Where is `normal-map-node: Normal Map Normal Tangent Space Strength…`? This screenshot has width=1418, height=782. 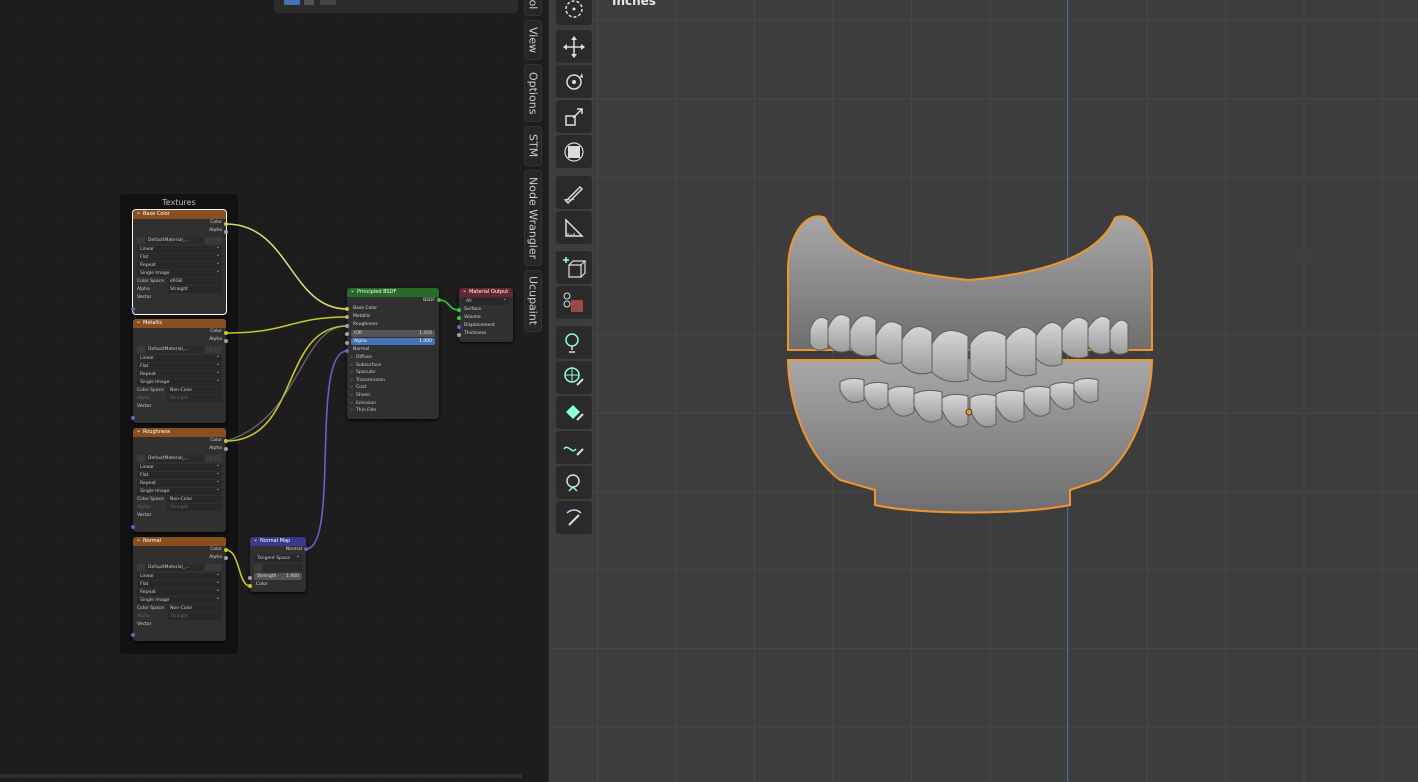 normal-map-node: Normal Map Normal Tangent Space Strength… is located at coordinates (278, 564).